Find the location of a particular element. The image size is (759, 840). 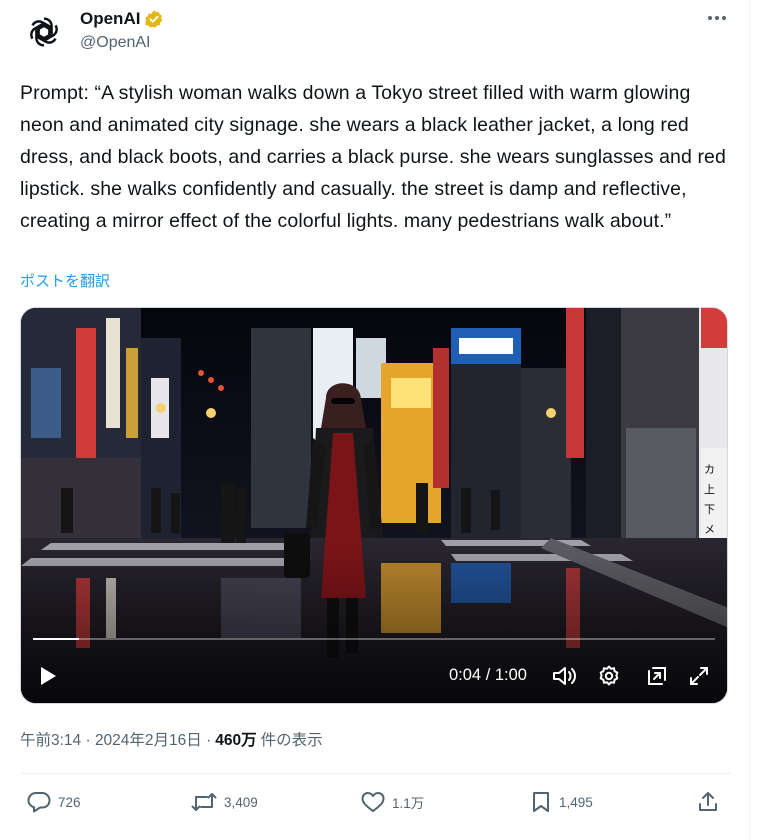

play-icon is located at coordinates (48, 676).